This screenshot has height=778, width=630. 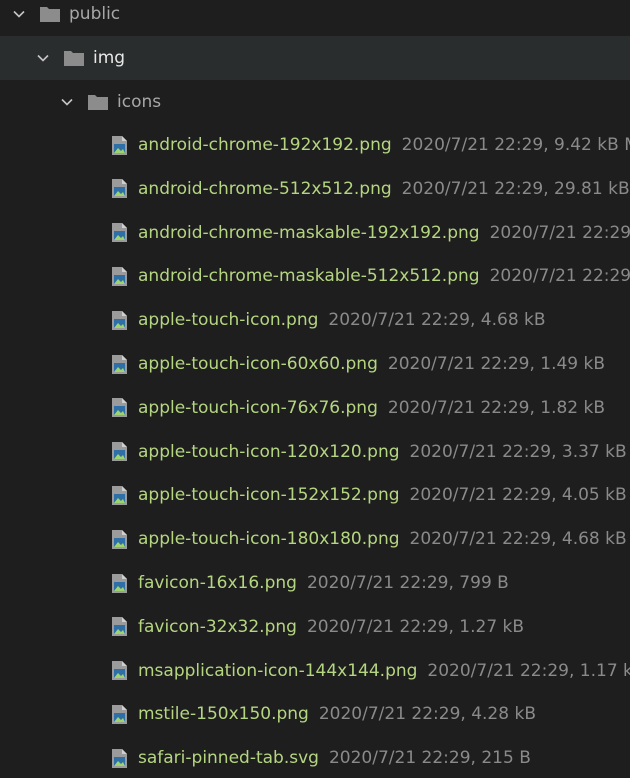 I want to click on folder-label: icons, so click(x=139, y=102).